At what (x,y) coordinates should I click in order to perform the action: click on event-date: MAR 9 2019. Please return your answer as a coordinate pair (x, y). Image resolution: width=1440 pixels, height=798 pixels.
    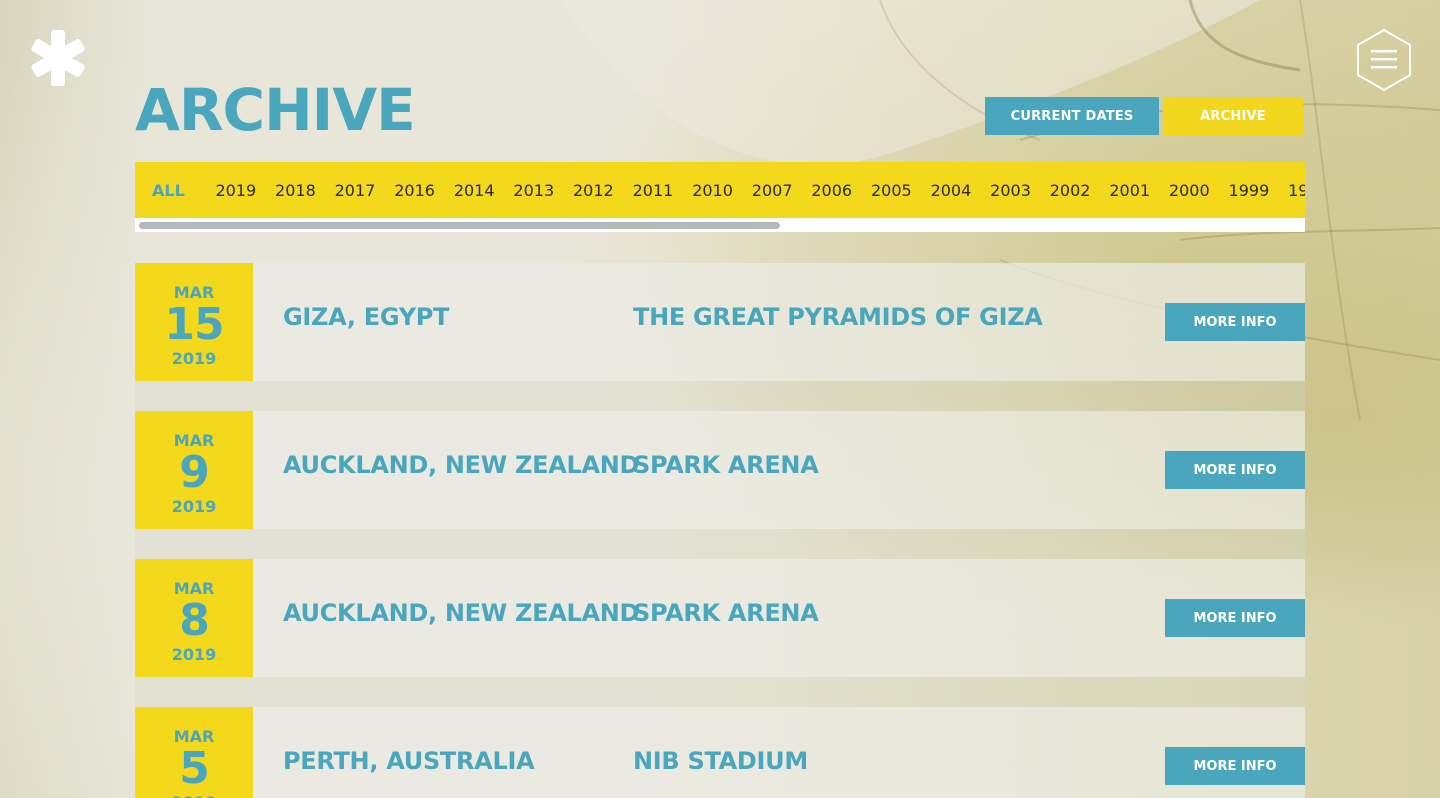
    Looking at the image, I should click on (194, 470).